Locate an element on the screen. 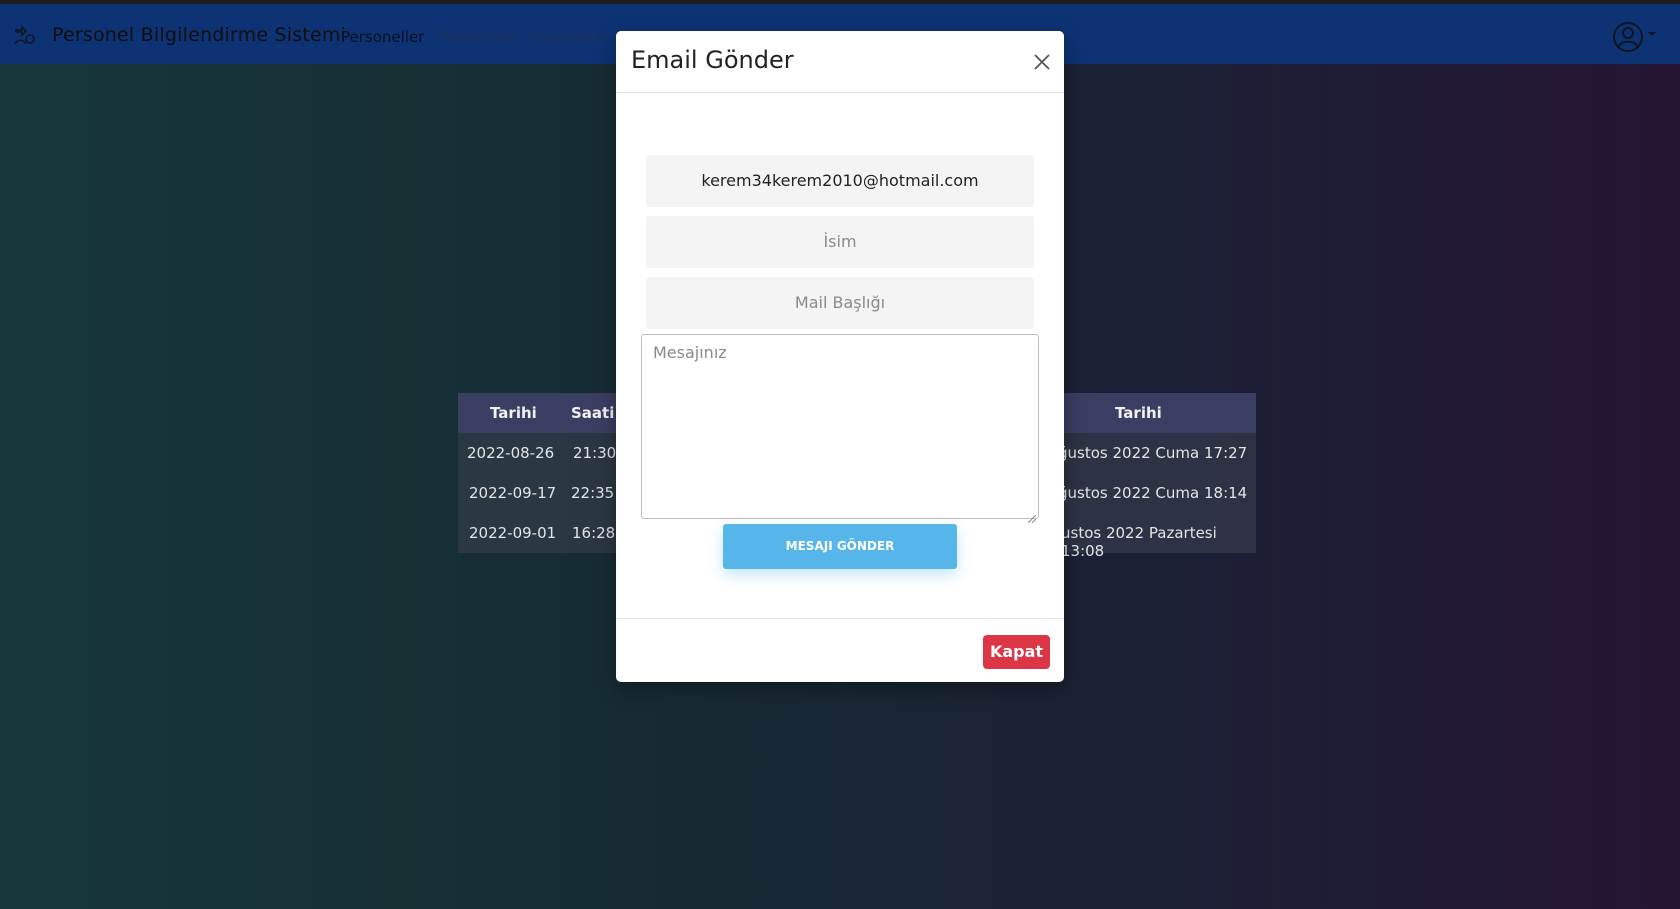 The image size is (1680, 909). cell-time: 16:28 is located at coordinates (594, 533).